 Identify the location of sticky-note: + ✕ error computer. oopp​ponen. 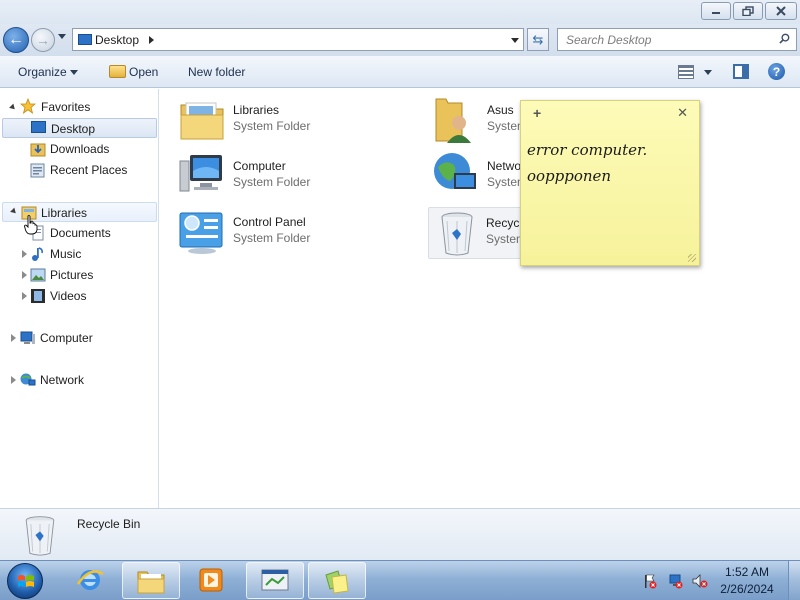
(610, 183).